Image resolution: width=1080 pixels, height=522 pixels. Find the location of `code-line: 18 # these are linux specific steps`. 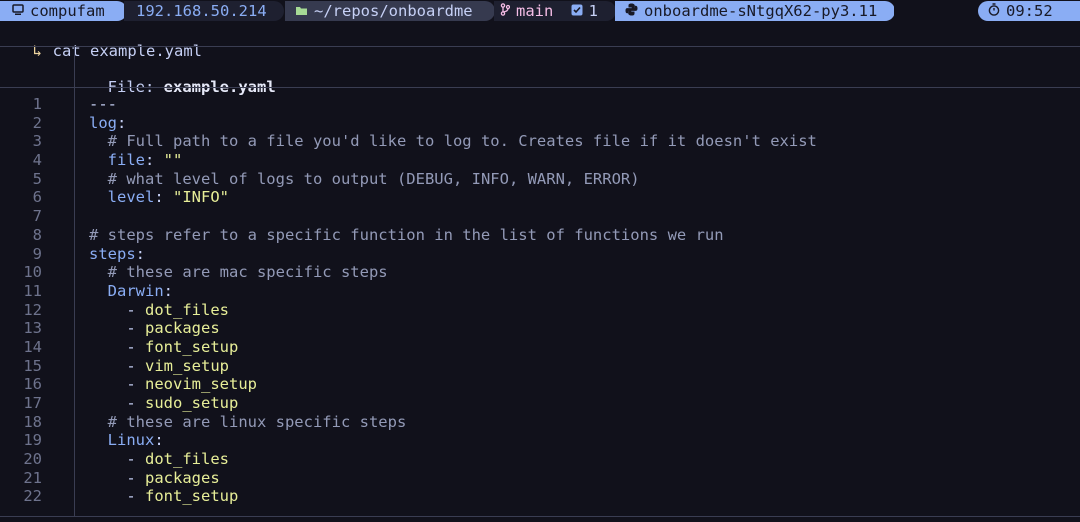

code-line: 18 # these are linux specific steps is located at coordinates (540, 422).